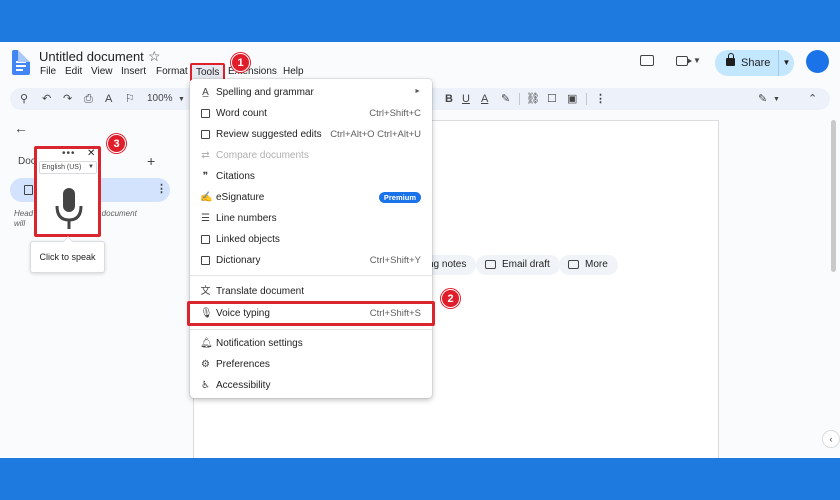 This screenshot has height=500, width=840. I want to click on menu-item-line-numbers: ☰ Line numbers, so click(311, 219).